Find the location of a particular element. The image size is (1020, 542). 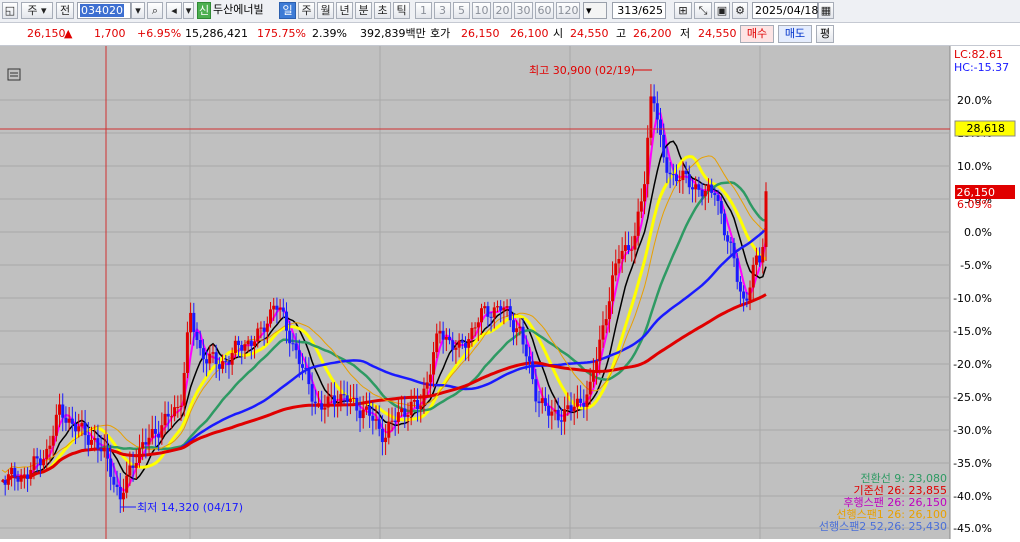

speaker-dropdown-icon: ▾ is located at coordinates (188, 10).